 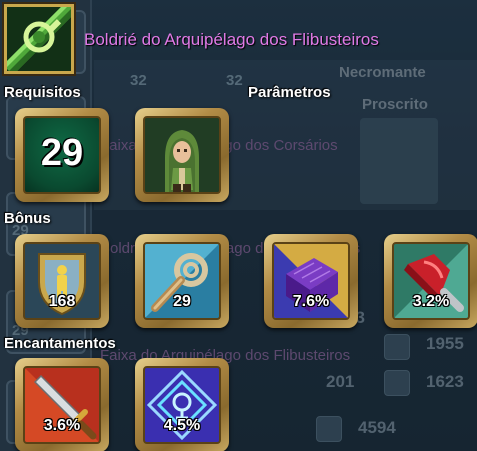 I want to click on blue-rune-icon: 4.5%, so click(x=182, y=405).